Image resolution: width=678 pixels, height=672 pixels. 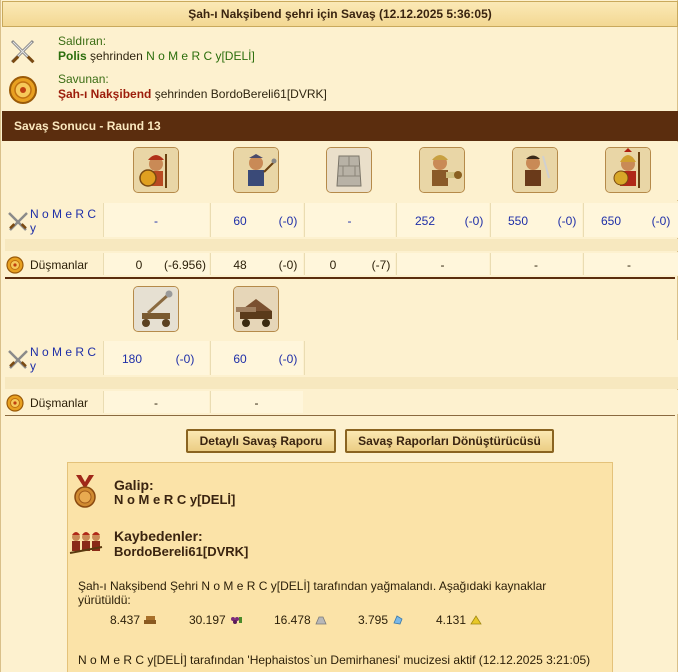 I want to click on medal-icon, so click(x=85, y=492).